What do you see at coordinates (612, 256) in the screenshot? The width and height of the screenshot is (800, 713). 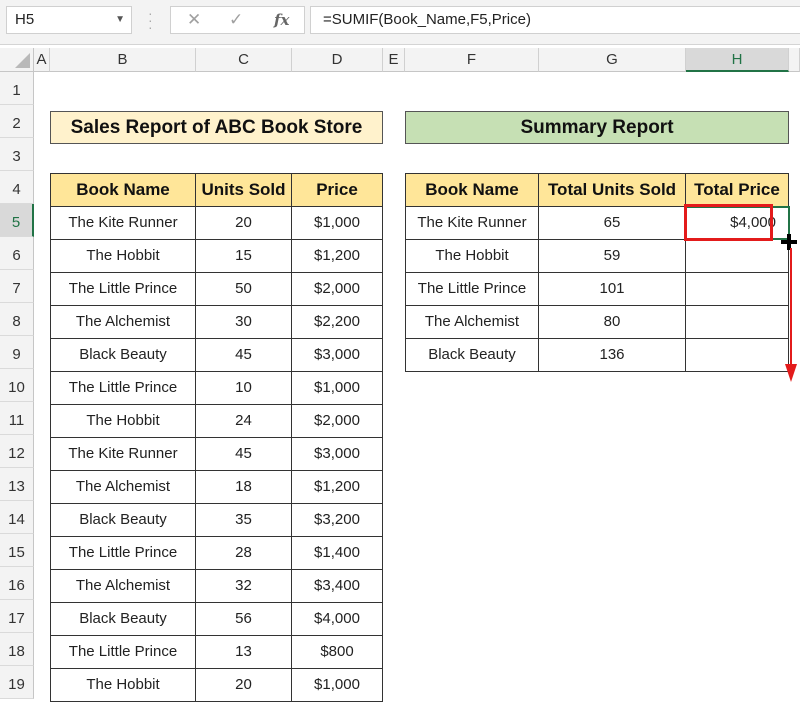 I see `summary-report-cell: 59` at bounding box center [612, 256].